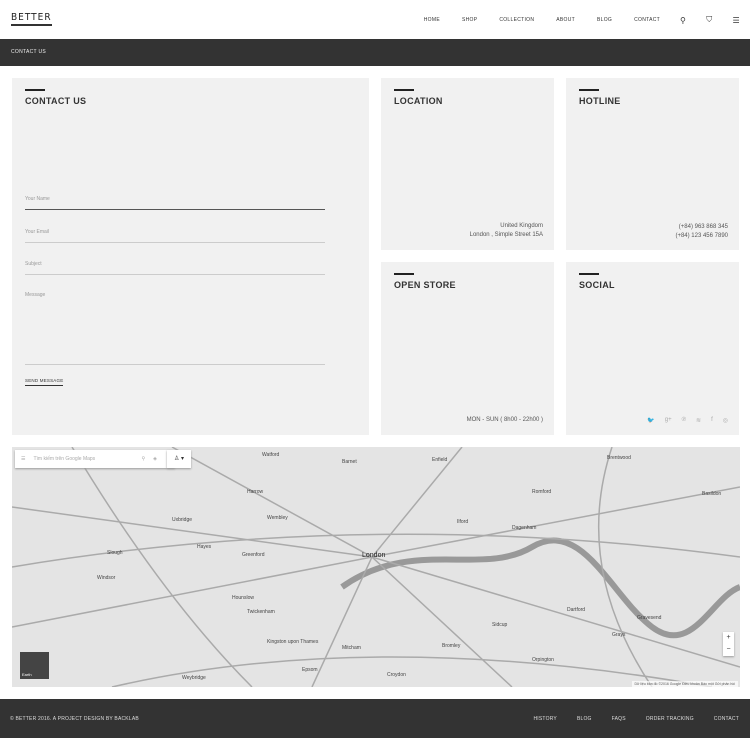  I want to click on social-card: SOCIAL 🐦 g+ ℗ ≋ f ◎, so click(652, 348).